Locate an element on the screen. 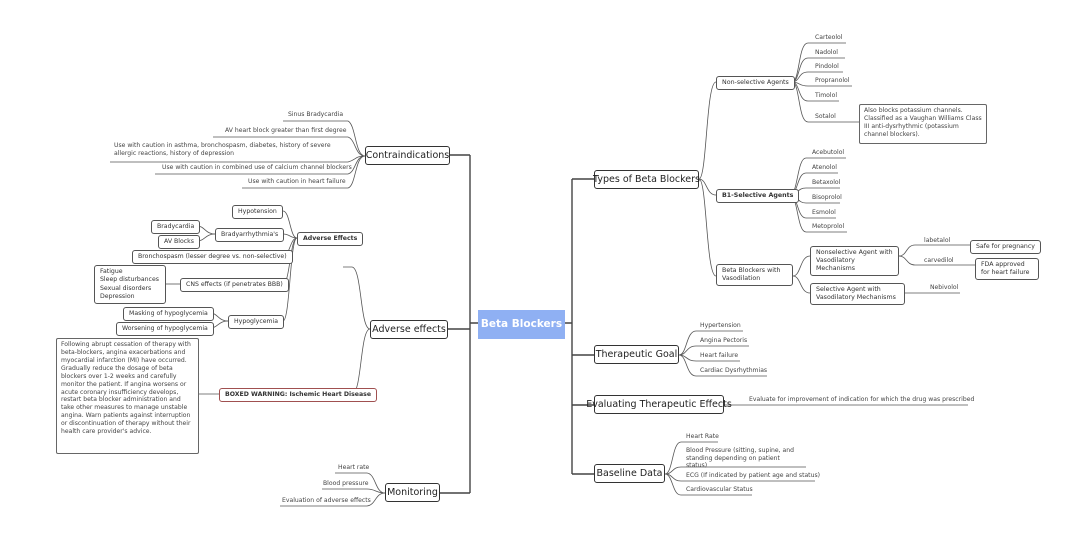 The image size is (1080, 545). cns-effect-item: Depression is located at coordinates (117, 297).